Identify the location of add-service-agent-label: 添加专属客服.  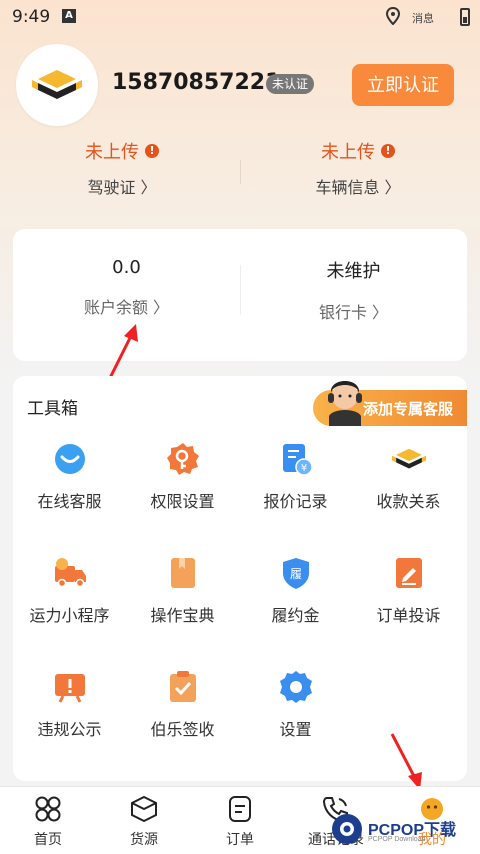
(408, 409).